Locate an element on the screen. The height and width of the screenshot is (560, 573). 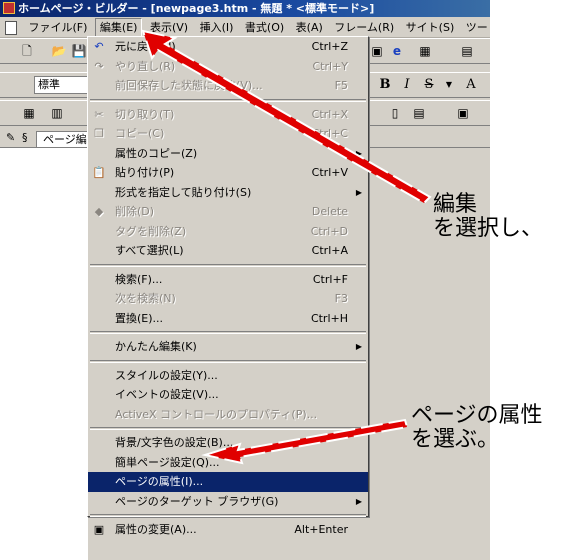
callout-text: ページの属性 is located at coordinates (477, 415).